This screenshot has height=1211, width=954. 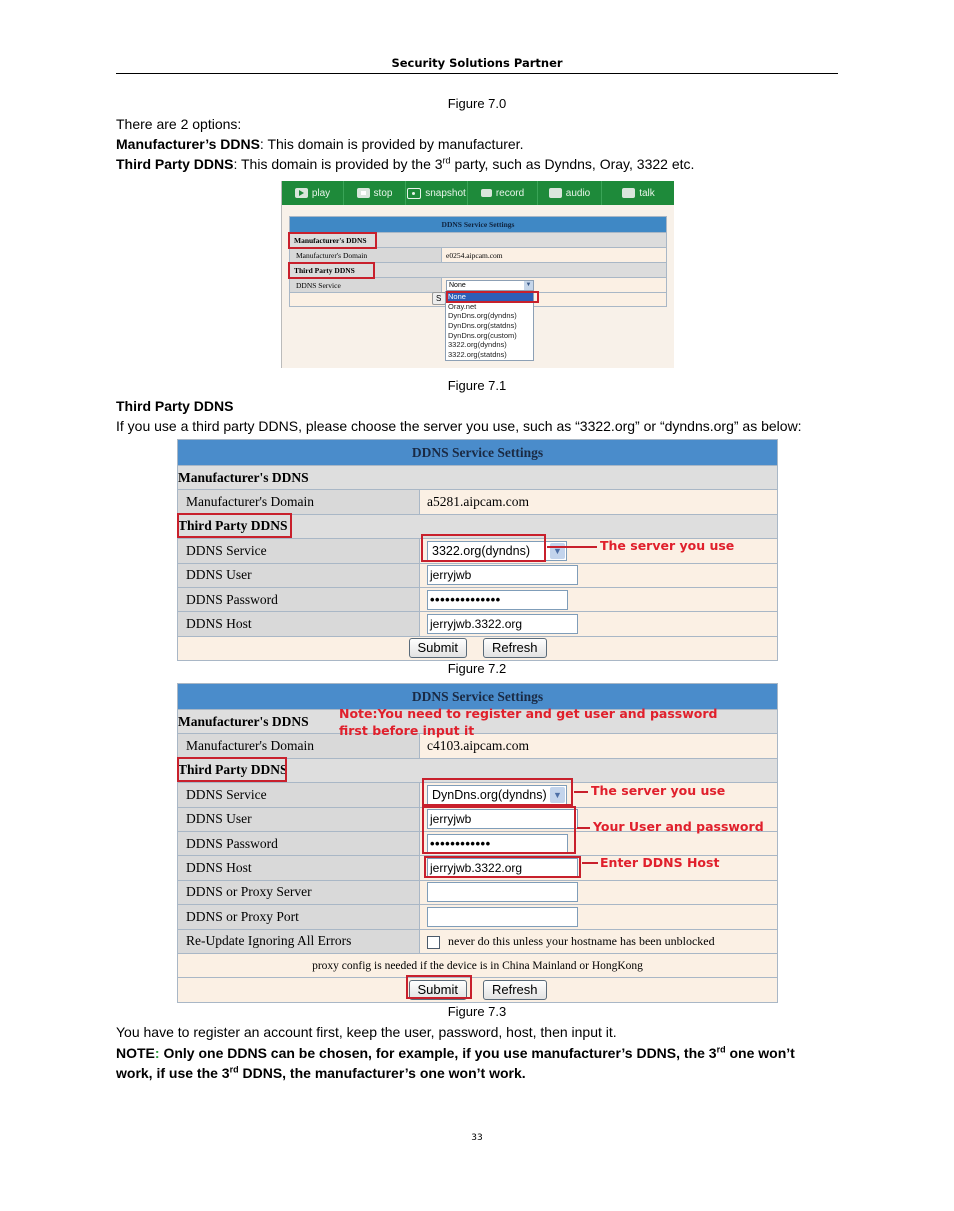 What do you see at coordinates (638, 193) in the screenshot?
I see `talk-button: talk` at bounding box center [638, 193].